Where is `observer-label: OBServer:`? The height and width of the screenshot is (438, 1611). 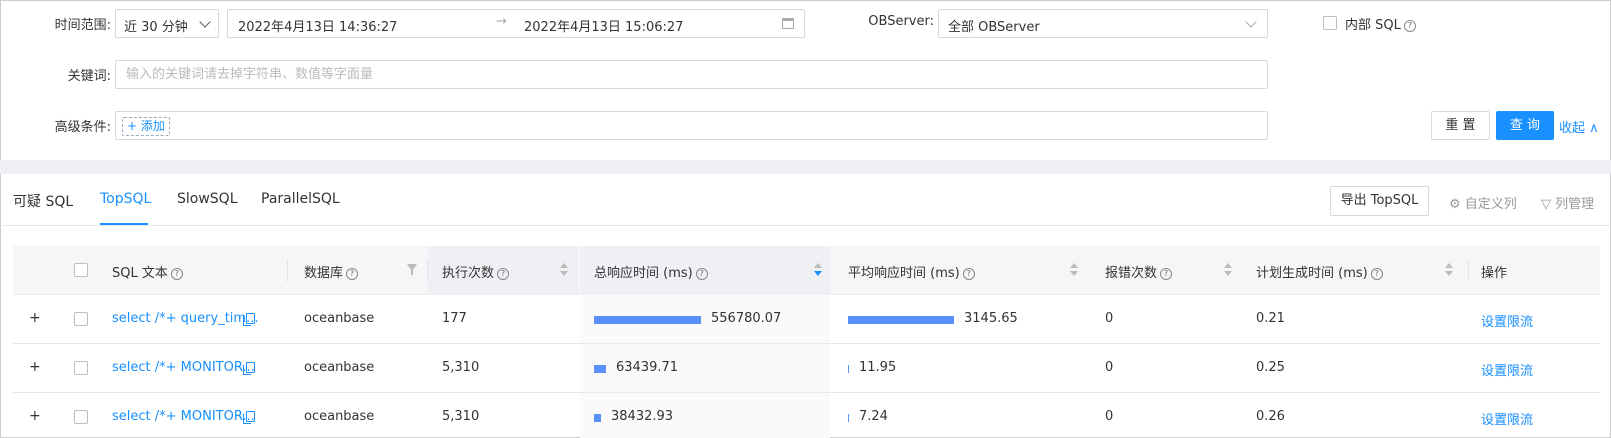 observer-label: OBServer: is located at coordinates (901, 21).